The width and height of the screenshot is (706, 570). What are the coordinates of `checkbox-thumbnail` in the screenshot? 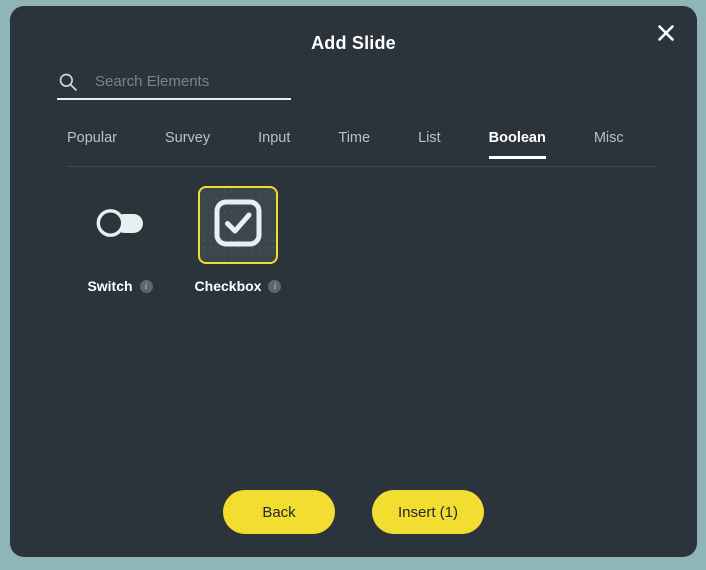 It's located at (238, 225).